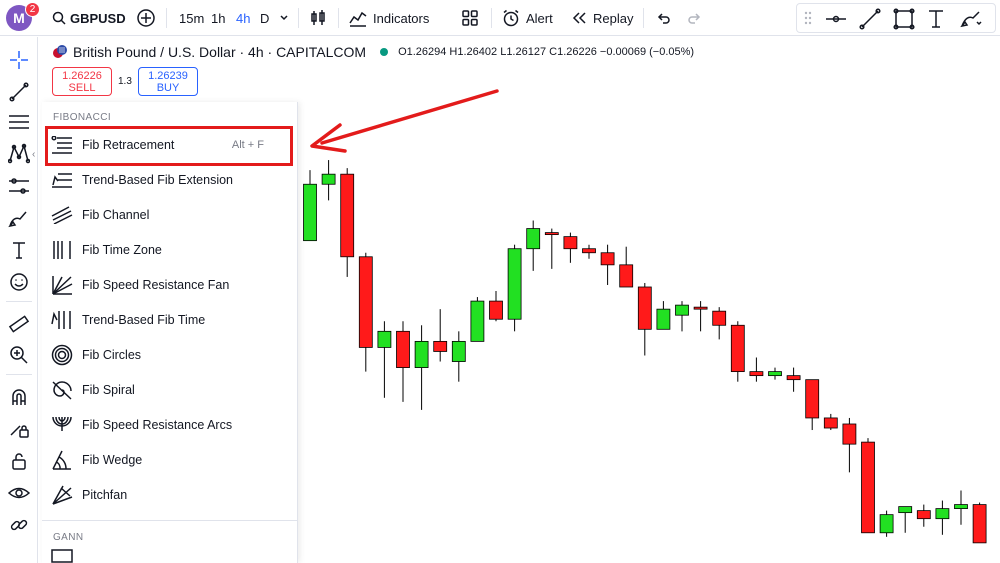  I want to click on menu-item-fib-circles: Fib Circles, so click(170, 355).